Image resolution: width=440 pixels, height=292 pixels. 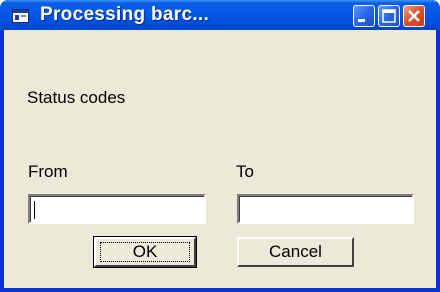 I want to click on close-button, so click(x=414, y=16).